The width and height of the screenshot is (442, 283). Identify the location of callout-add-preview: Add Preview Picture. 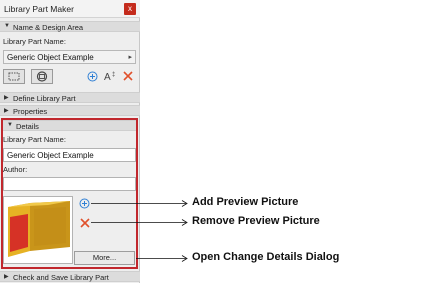
(245, 202).